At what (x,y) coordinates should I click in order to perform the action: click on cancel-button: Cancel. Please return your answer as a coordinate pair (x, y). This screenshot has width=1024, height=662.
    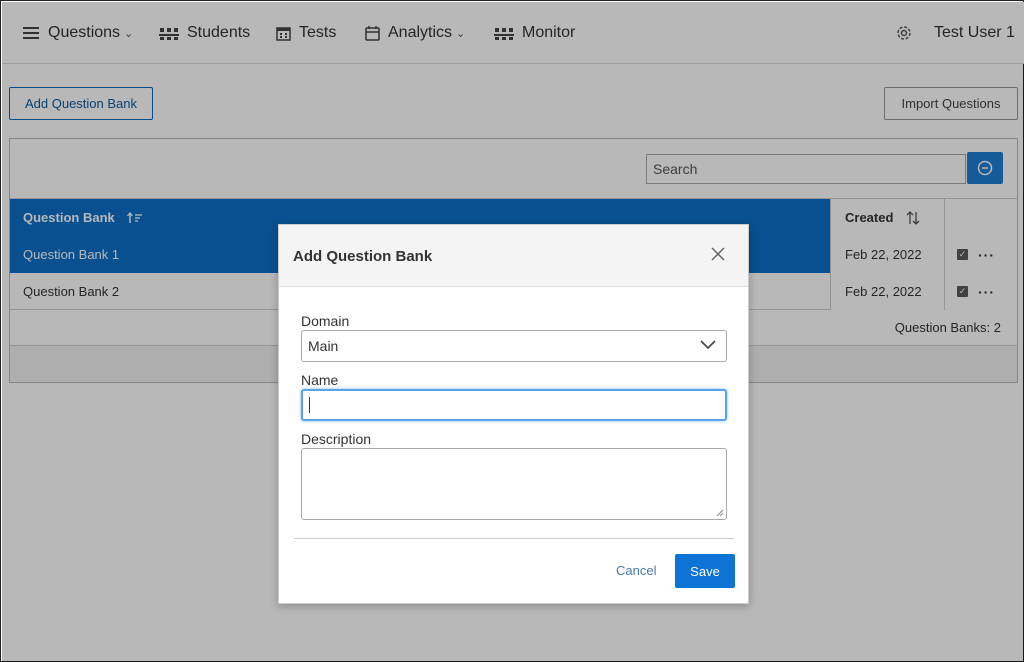
    Looking at the image, I should click on (636, 570).